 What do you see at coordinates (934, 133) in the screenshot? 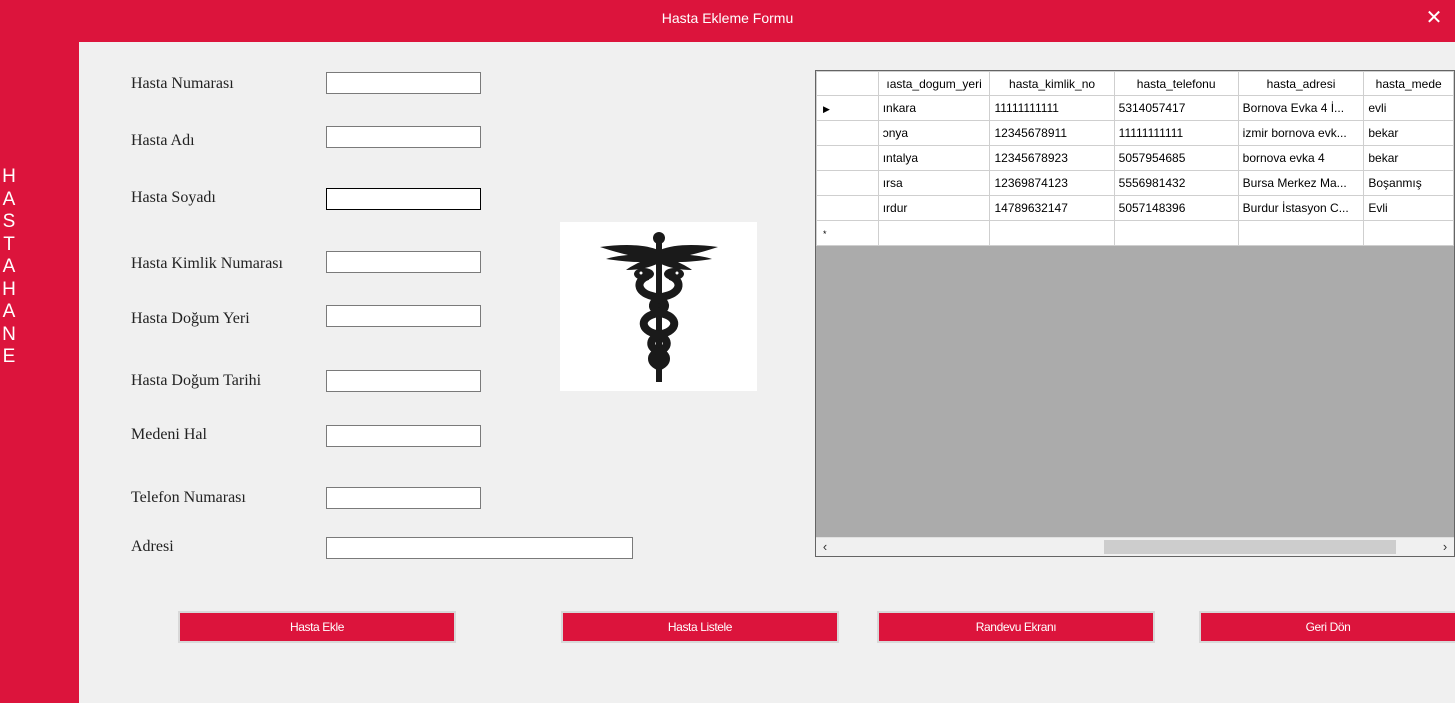
I see `table-cell: ɔnya` at bounding box center [934, 133].